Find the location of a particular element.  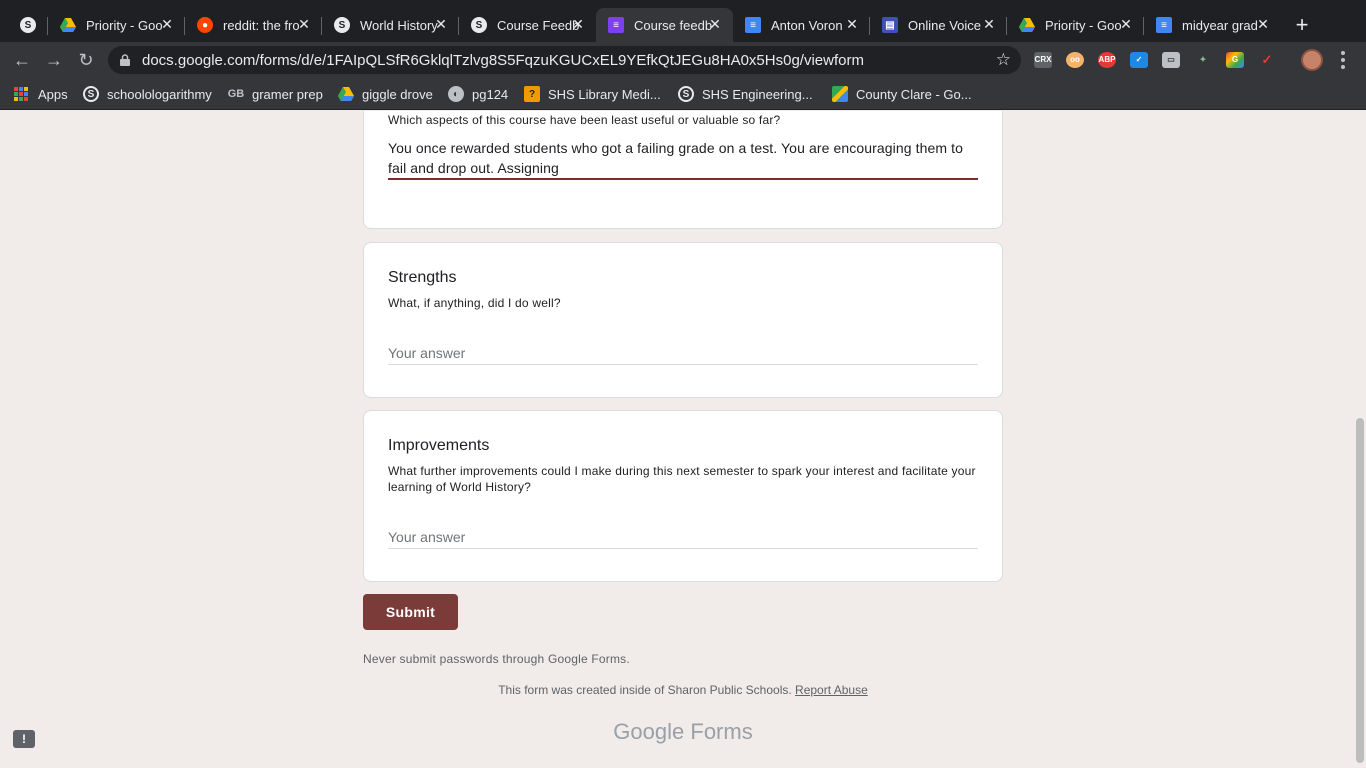

bookmark-label: Apps is located at coordinates (53, 94).